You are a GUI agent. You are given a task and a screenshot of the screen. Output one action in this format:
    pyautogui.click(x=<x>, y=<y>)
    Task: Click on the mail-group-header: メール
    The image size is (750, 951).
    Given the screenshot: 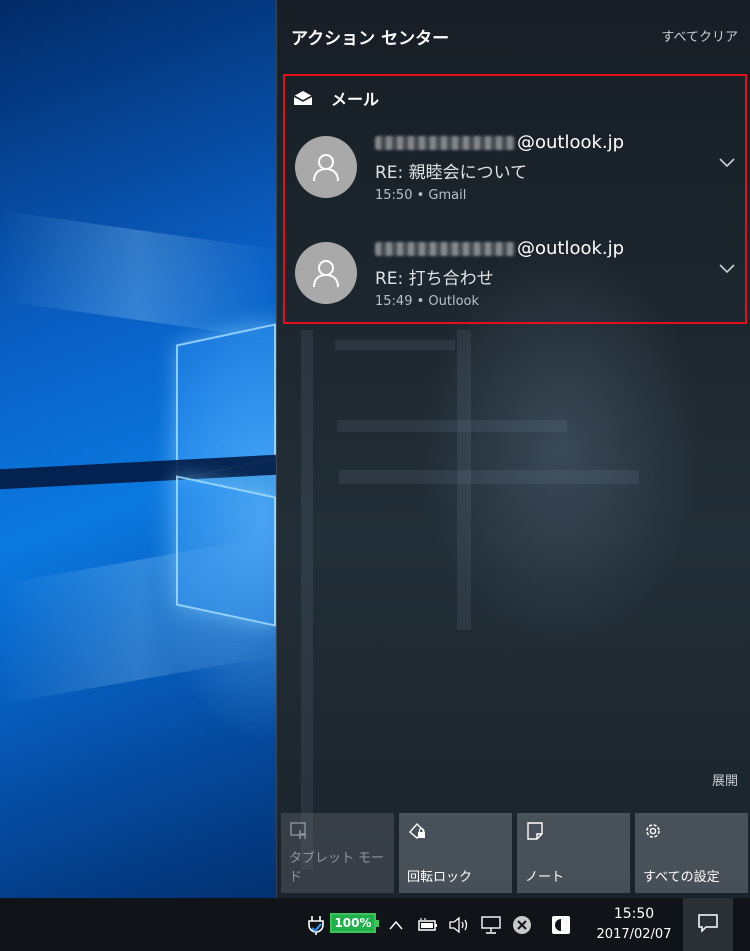 What is the action you would take?
    pyautogui.click(x=336, y=98)
    